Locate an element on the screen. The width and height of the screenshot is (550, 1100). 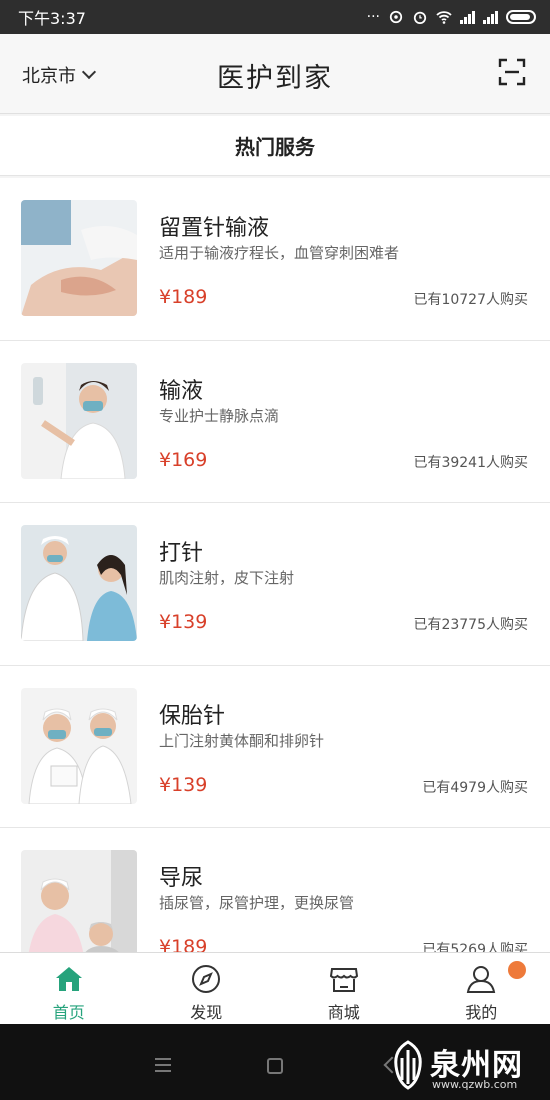
service-title: 打针 is located at coordinates (181, 553).